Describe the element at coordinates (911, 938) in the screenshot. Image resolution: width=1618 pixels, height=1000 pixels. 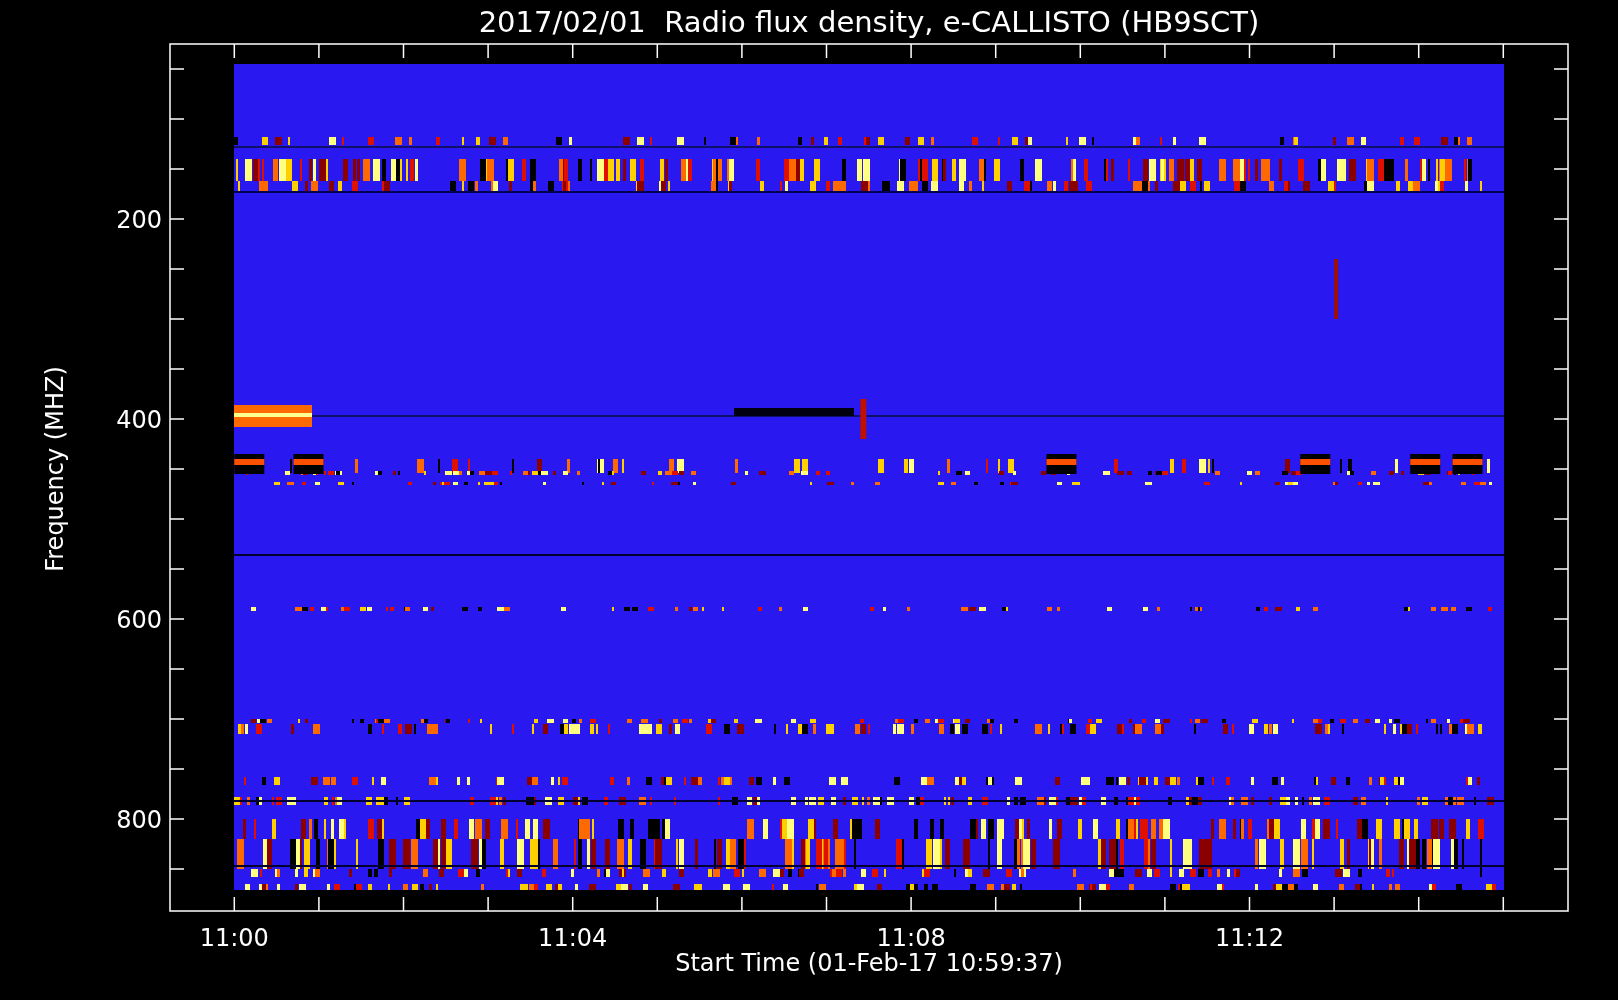
I see `x-tick-label: 11:08` at that location.